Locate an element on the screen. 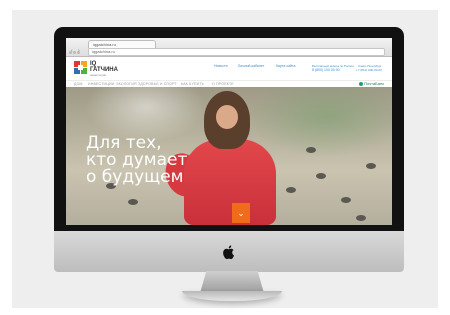 This screenshot has height=315, width=450. brand-line-3: инвестиции is located at coordinates (98, 75).